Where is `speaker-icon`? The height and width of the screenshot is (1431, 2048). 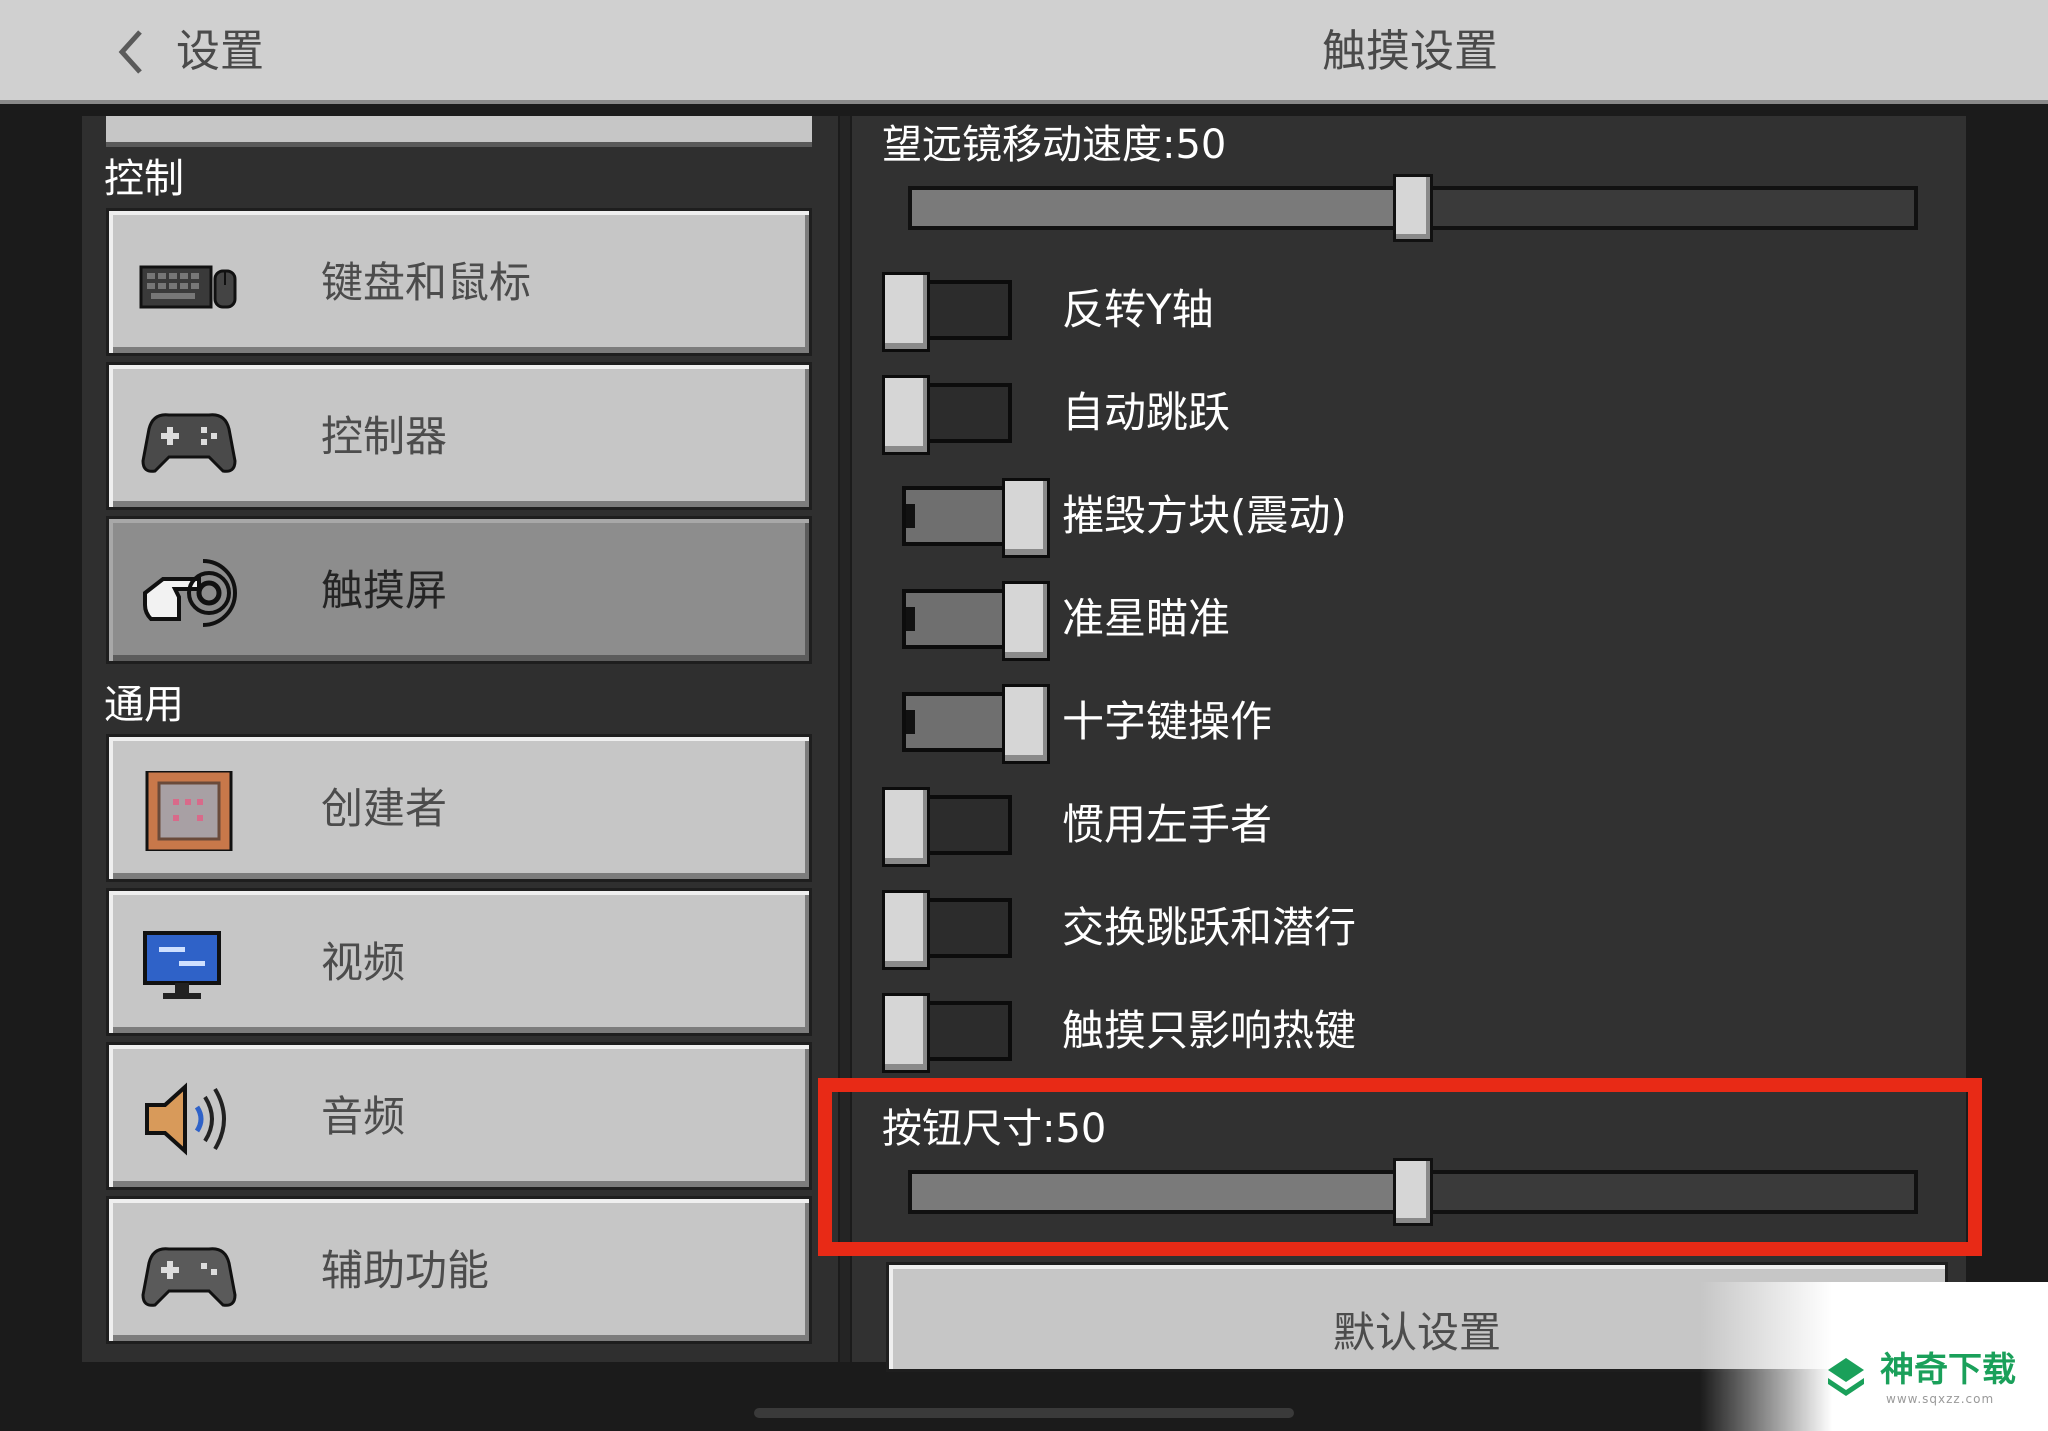
speaker-icon is located at coordinates (185, 1119).